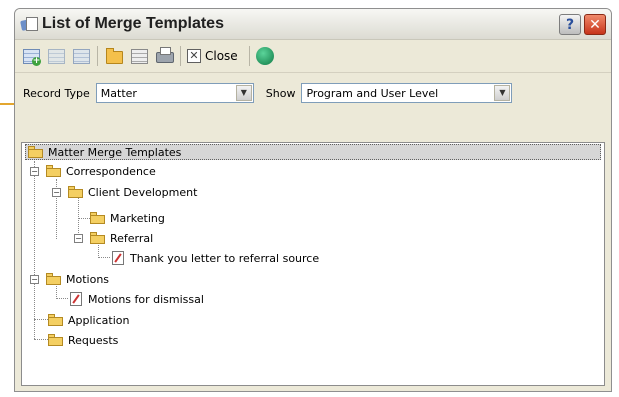  I want to click on tree-item-label: Correspondence, so click(111, 171).